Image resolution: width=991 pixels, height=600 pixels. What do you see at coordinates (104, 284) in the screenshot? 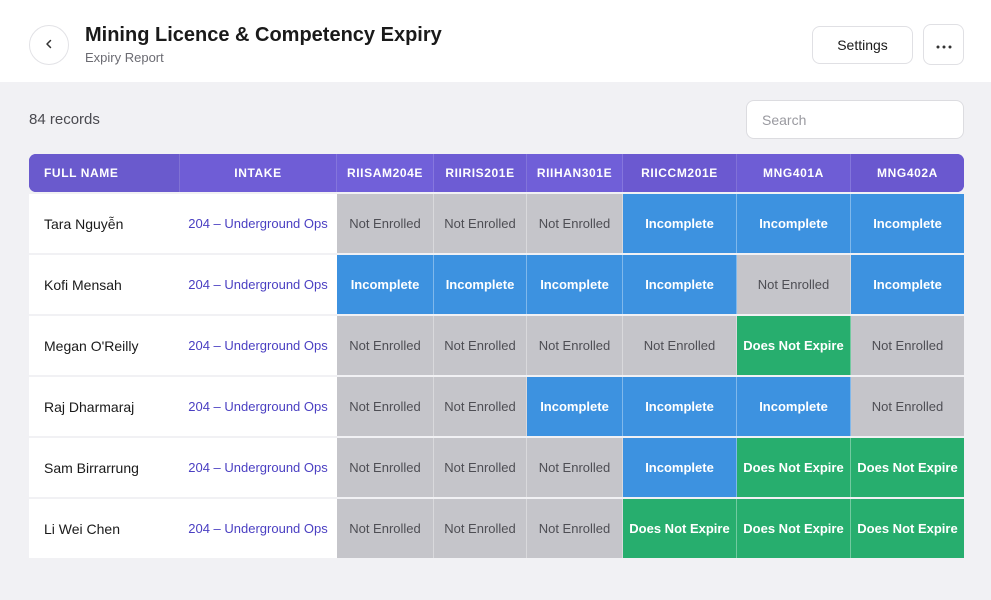
I see `full-name-cell: Kofi Mensah` at bounding box center [104, 284].